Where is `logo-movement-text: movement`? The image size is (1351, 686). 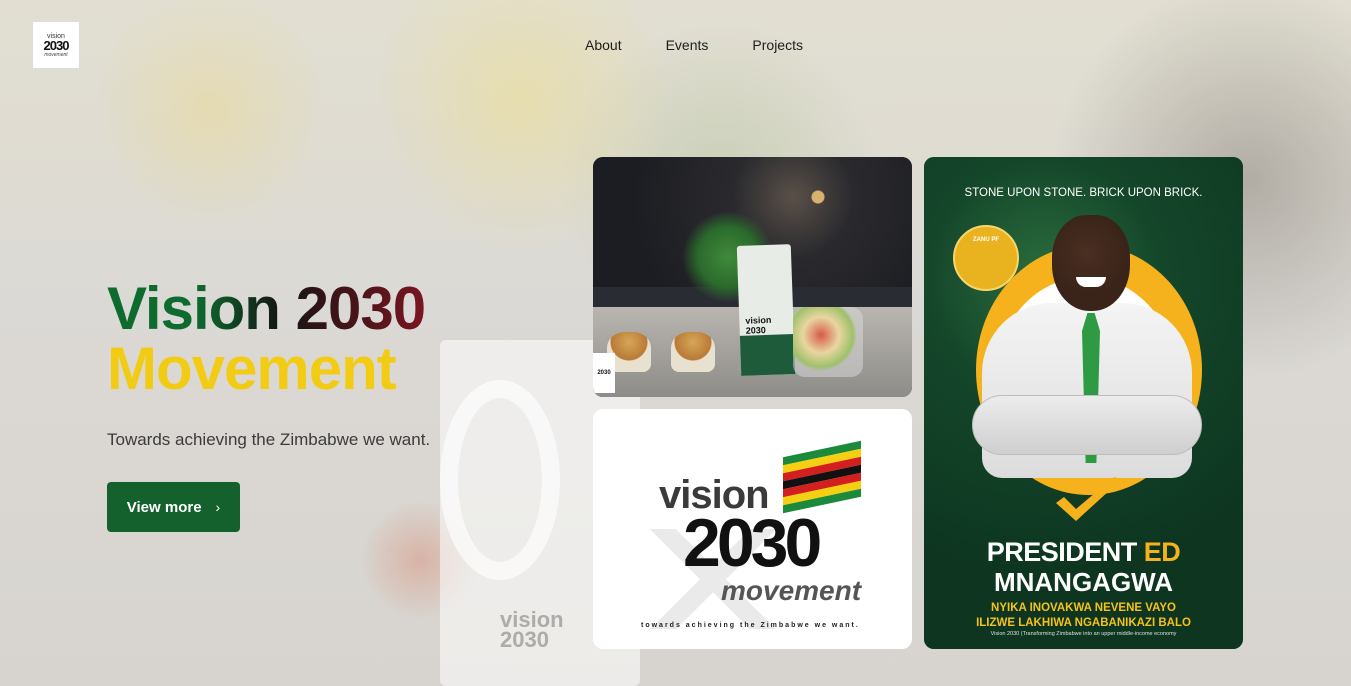
logo-movement-text: movement is located at coordinates (791, 590).